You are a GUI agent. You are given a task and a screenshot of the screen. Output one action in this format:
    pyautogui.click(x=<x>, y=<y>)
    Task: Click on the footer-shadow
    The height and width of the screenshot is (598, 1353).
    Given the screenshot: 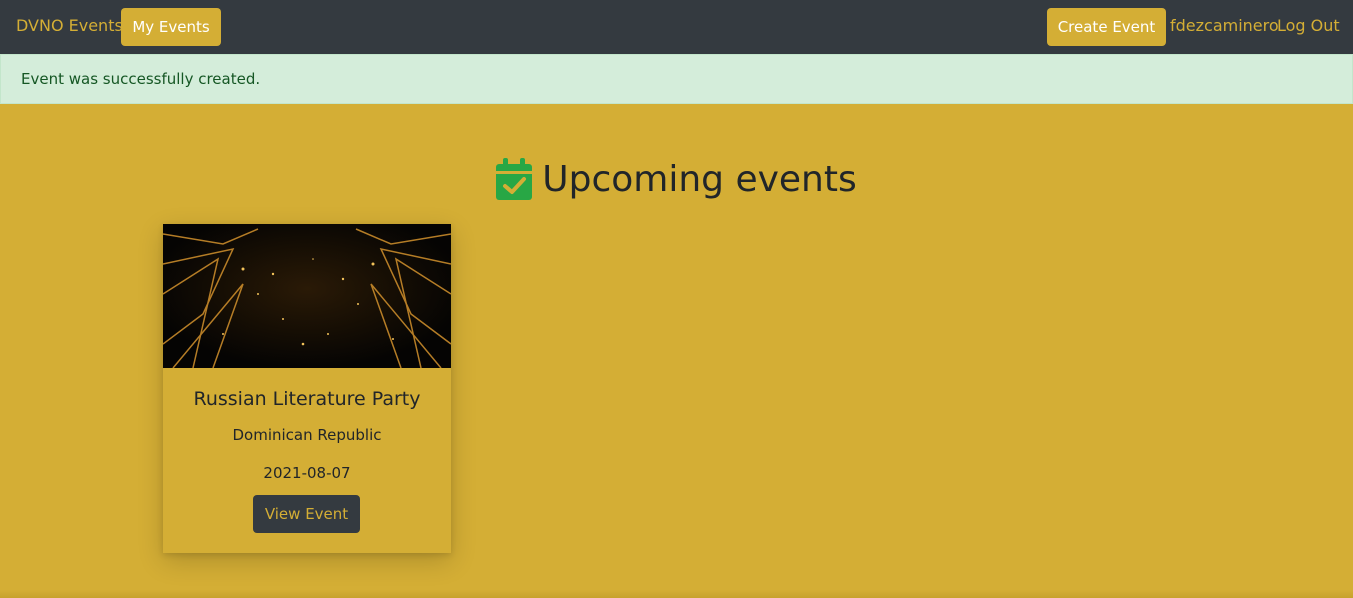 What is the action you would take?
    pyautogui.click(x=676, y=594)
    